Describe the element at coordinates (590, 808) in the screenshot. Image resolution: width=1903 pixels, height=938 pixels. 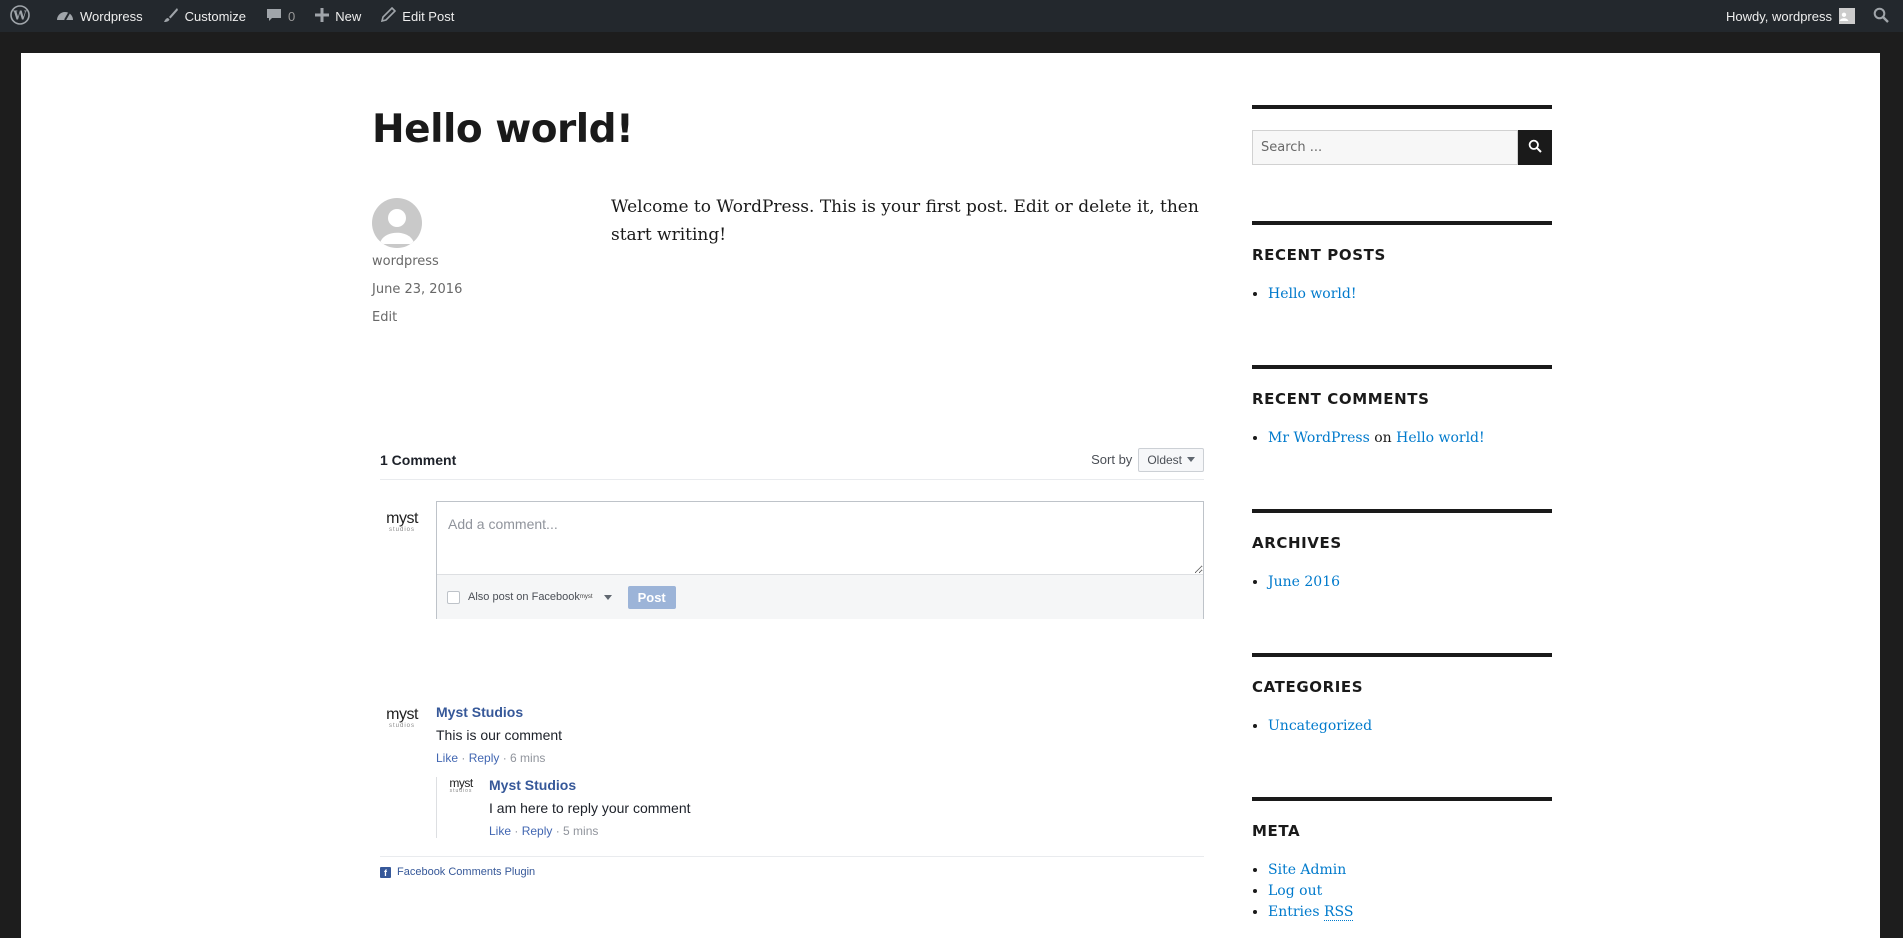
I see `reply-text: I am here to reply your comment` at that location.